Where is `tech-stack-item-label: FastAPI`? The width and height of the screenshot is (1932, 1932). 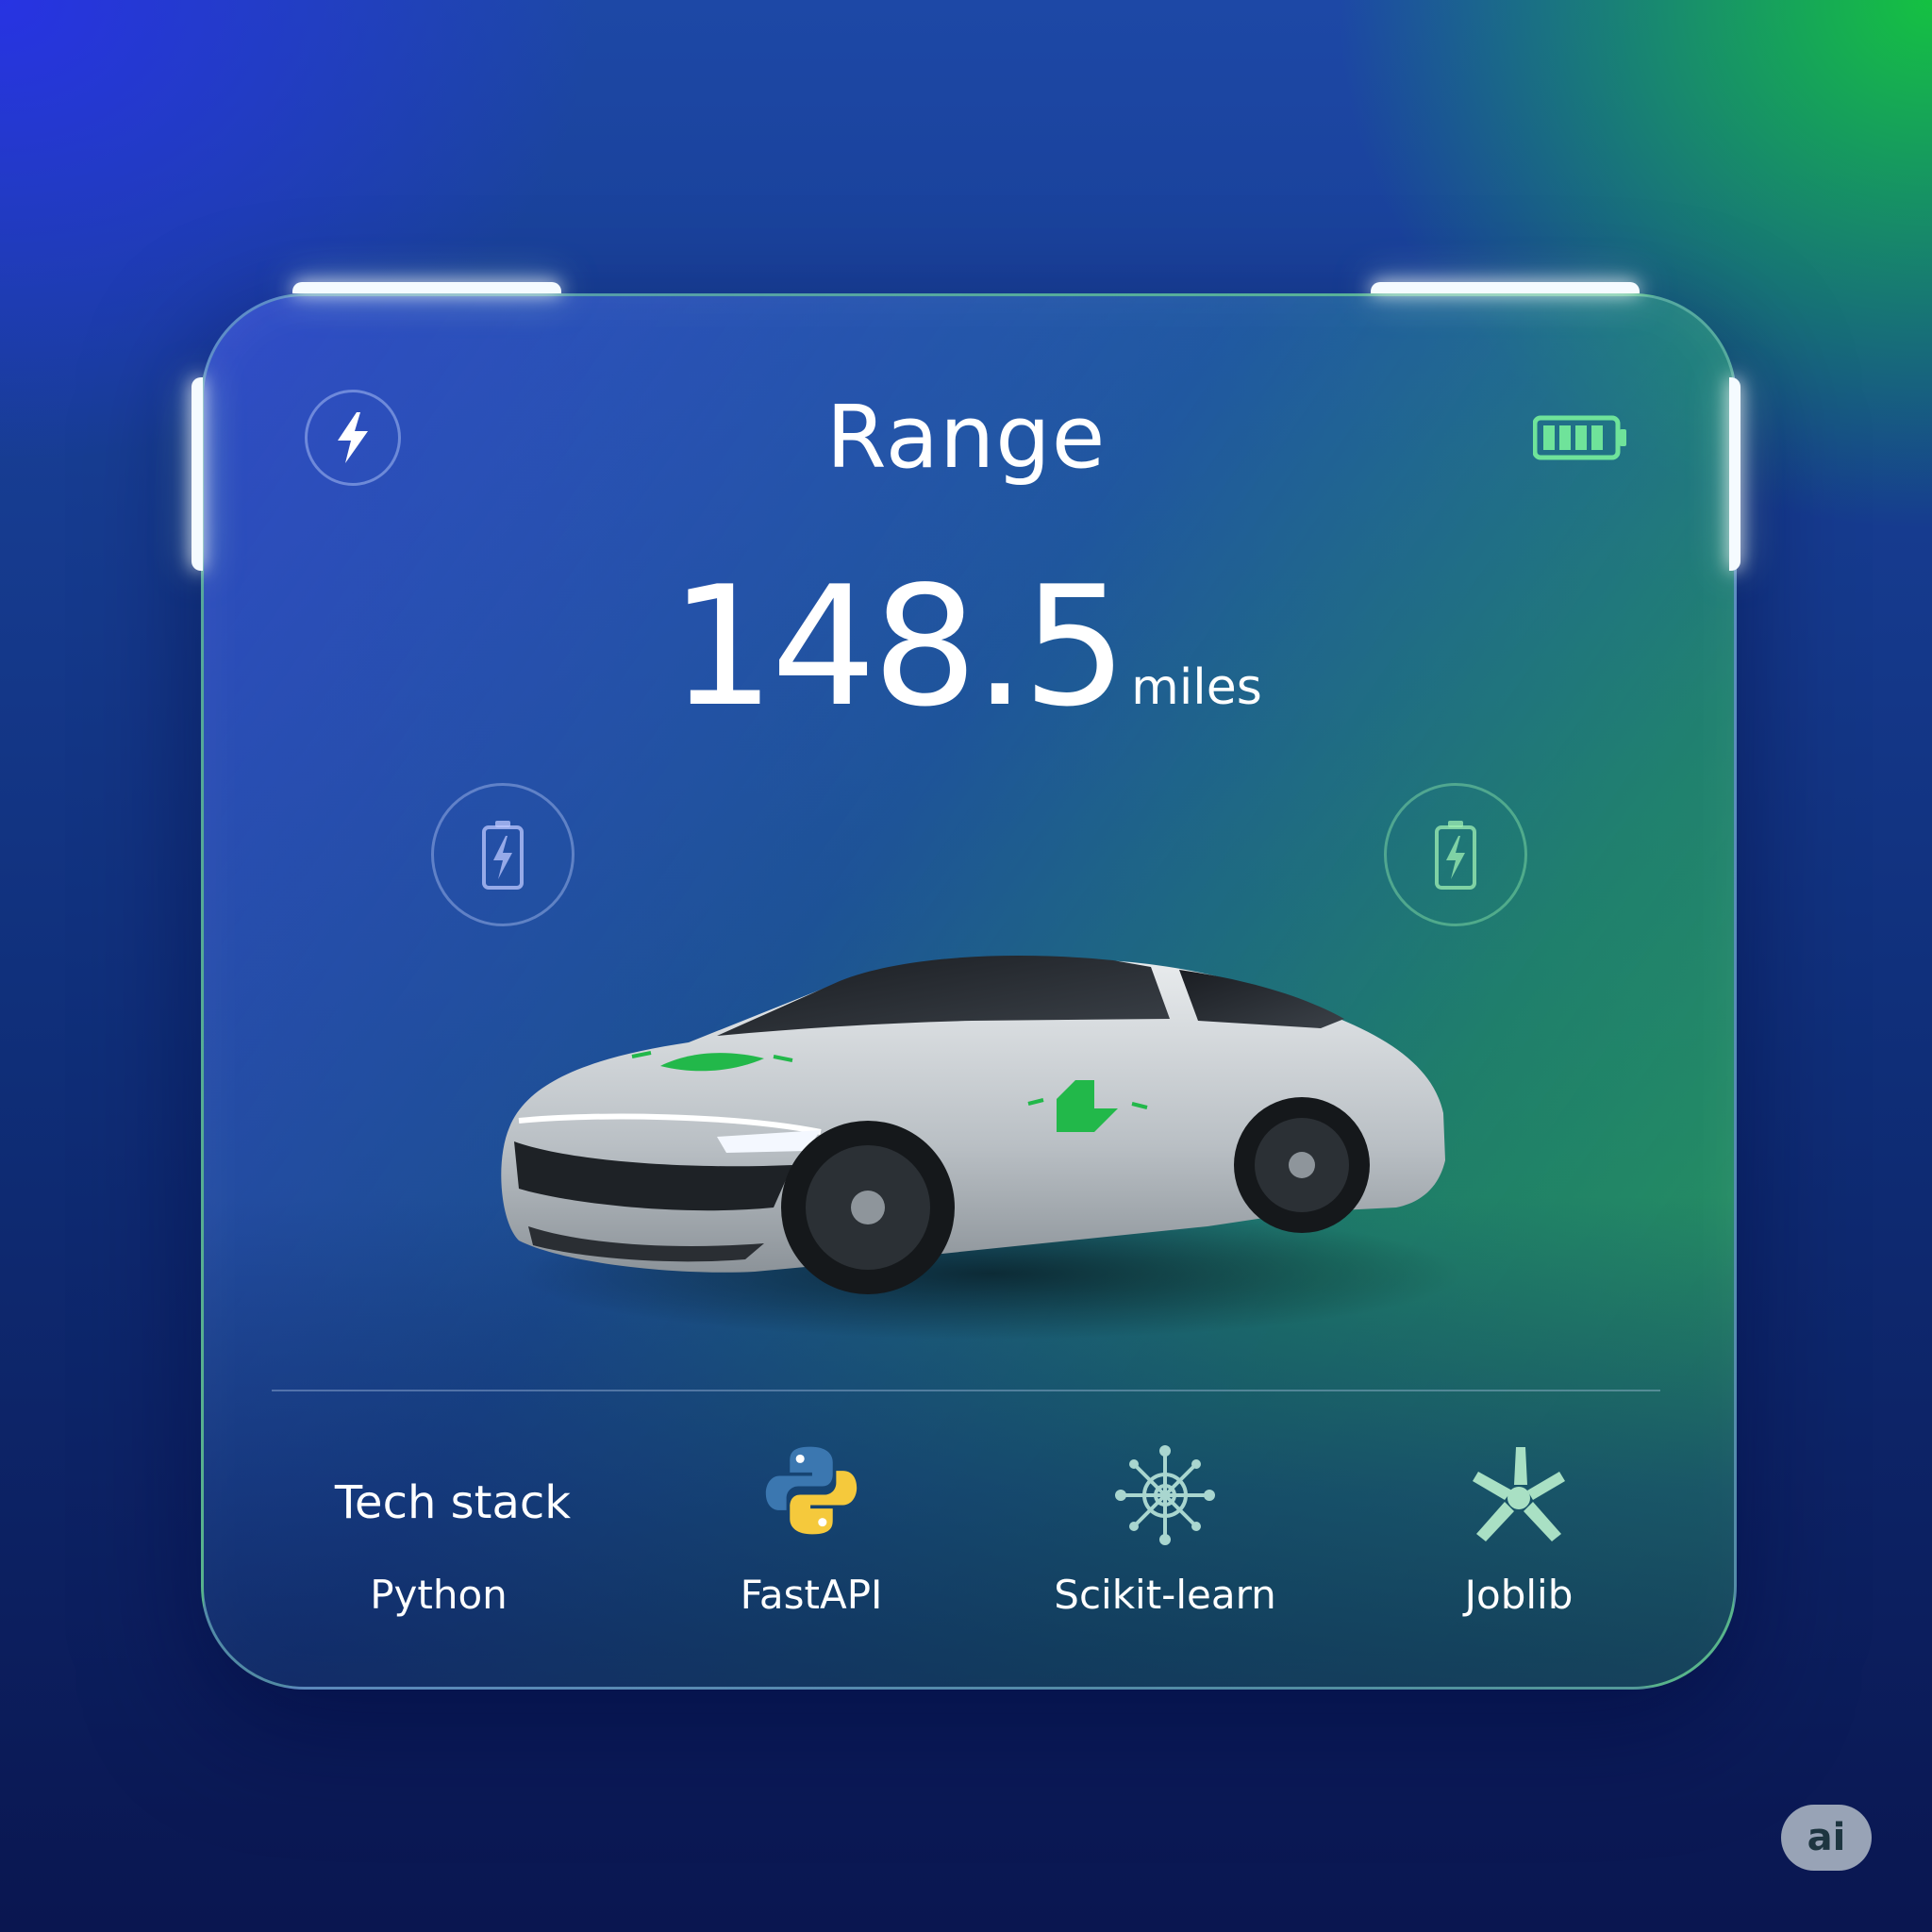 tech-stack-item-label: FastAPI is located at coordinates (812, 1595).